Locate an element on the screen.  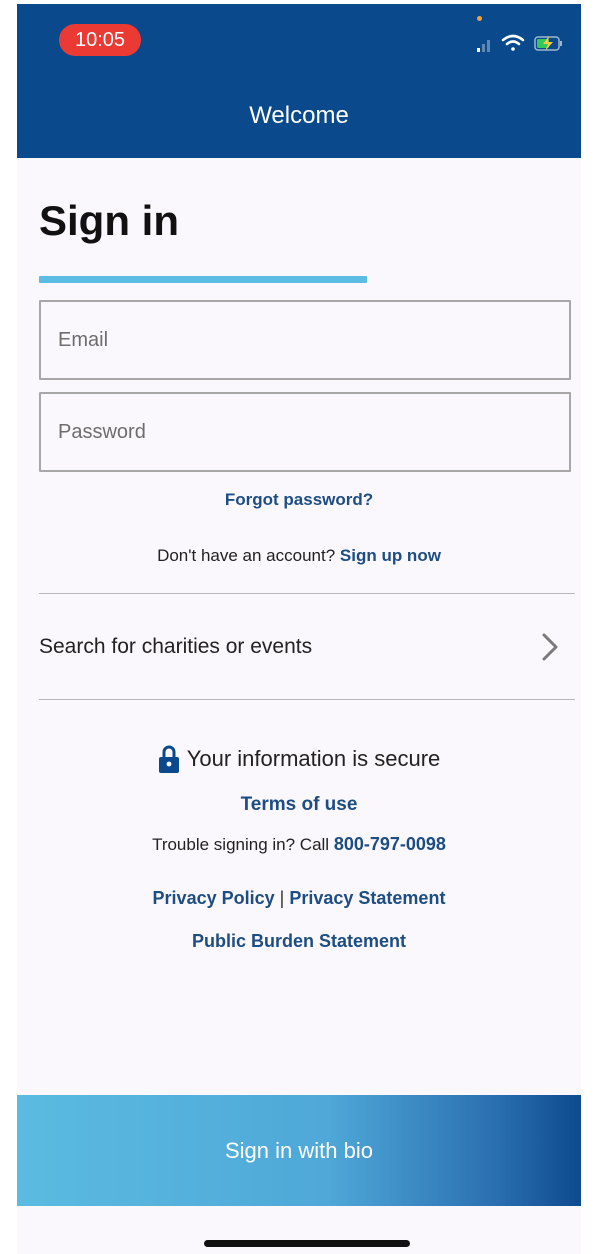
lock-icon is located at coordinates (168, 759).